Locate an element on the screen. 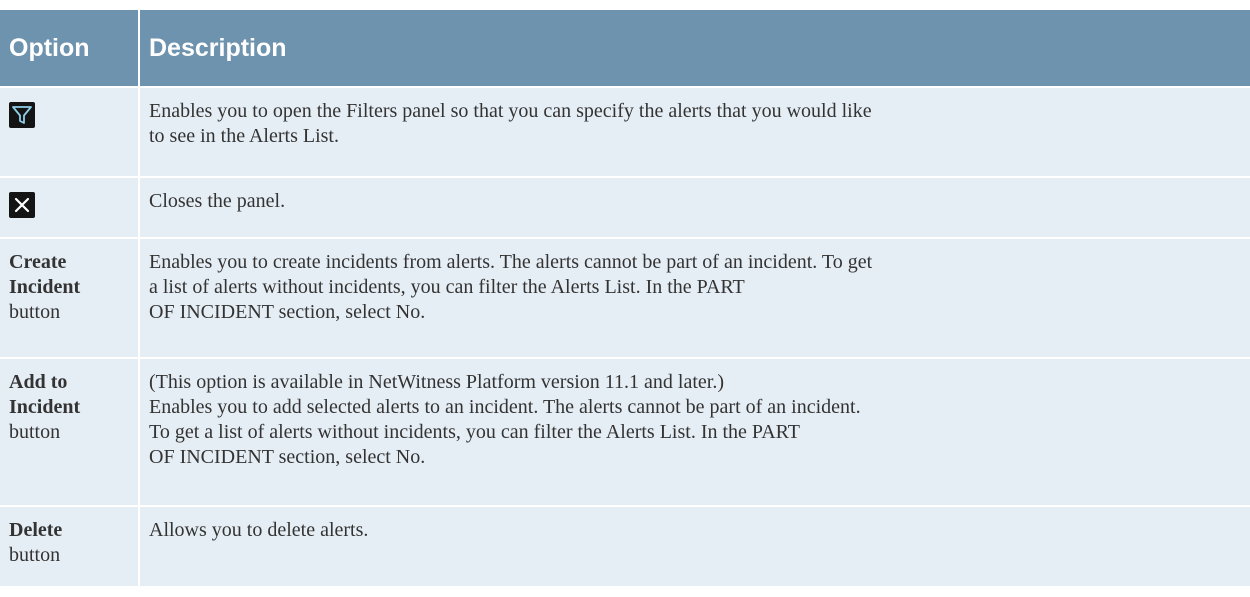 Image resolution: width=1250 pixels, height=597 pixels. header-description: Description is located at coordinates (694, 48).